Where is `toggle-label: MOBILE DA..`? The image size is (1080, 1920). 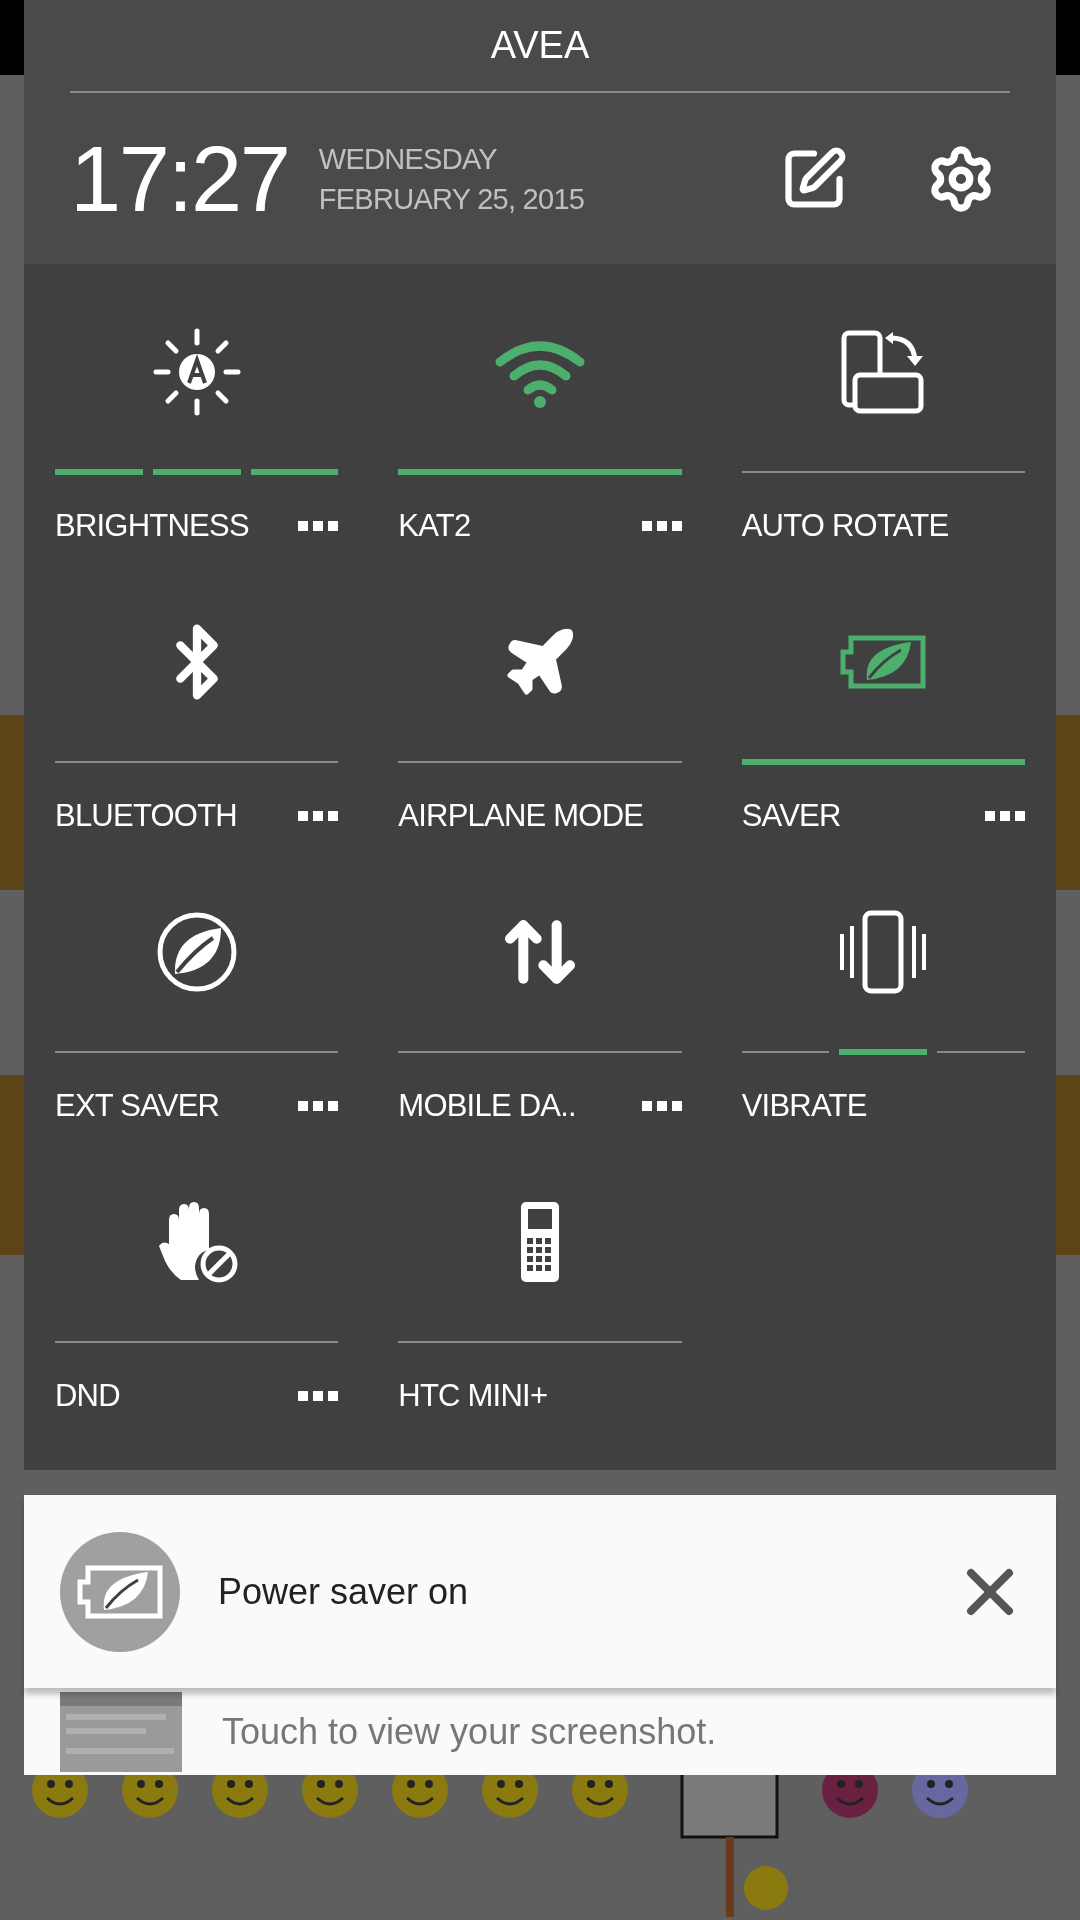
toggle-label: MOBILE DA.. is located at coordinates (487, 1106).